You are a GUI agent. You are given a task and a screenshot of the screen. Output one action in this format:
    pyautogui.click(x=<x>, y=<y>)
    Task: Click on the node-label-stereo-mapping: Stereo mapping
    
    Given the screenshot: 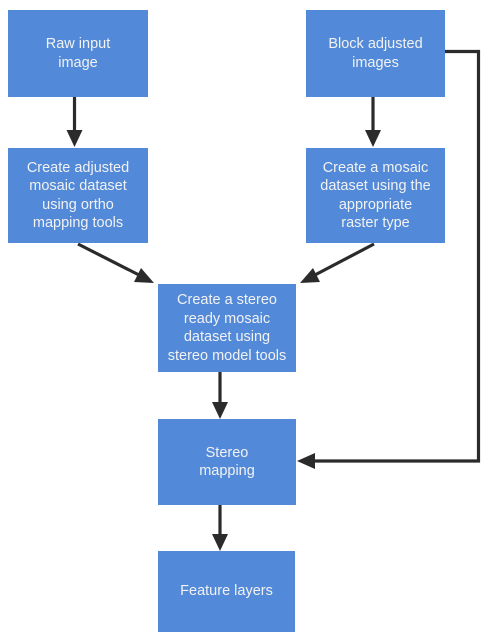 What is the action you would take?
    pyautogui.click(x=227, y=462)
    